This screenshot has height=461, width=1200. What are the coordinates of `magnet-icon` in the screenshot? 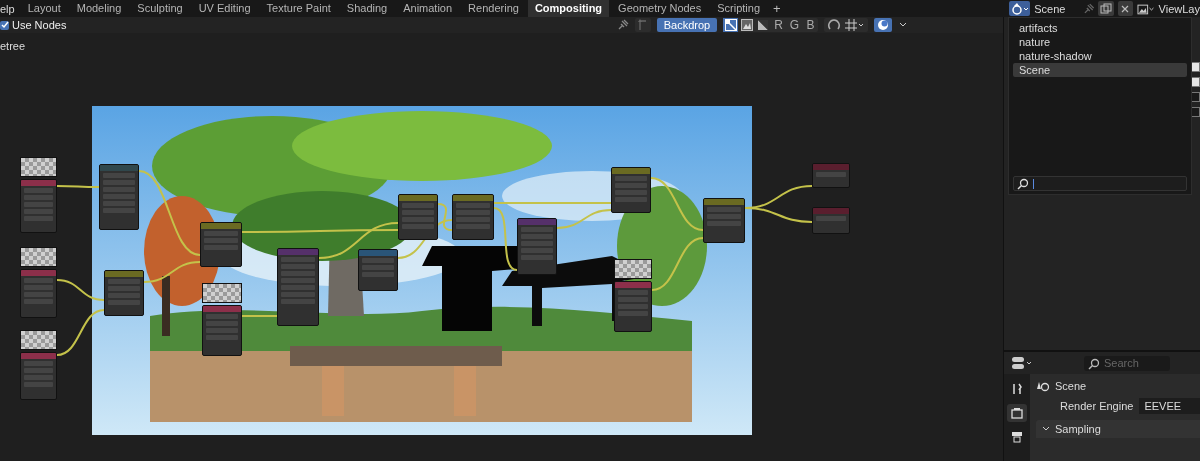 It's located at (834, 25).